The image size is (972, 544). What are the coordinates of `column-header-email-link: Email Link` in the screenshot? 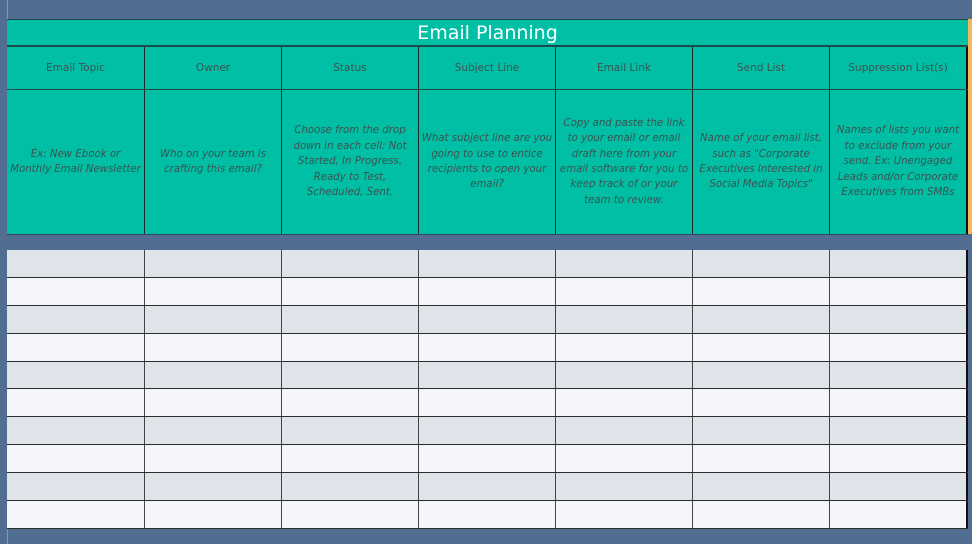 It's located at (624, 68).